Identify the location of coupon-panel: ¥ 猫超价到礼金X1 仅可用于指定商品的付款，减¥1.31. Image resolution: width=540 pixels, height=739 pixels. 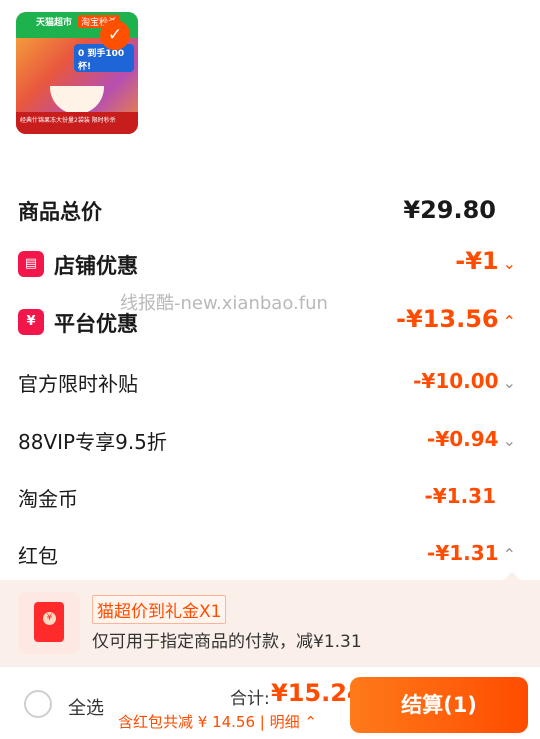
(270, 623).